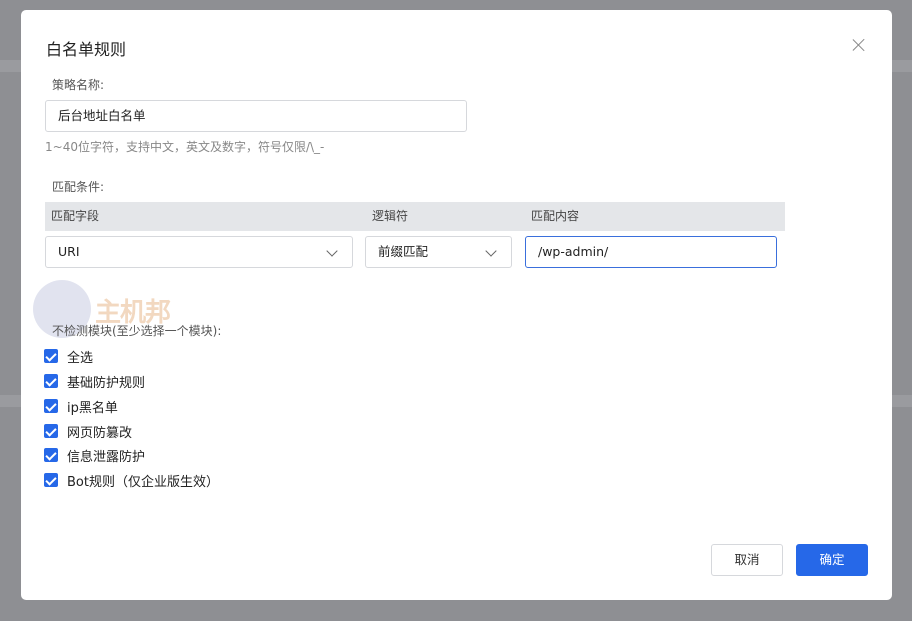 This screenshot has width=912, height=621. I want to click on operator-value: 前缀匹配, so click(403, 251).